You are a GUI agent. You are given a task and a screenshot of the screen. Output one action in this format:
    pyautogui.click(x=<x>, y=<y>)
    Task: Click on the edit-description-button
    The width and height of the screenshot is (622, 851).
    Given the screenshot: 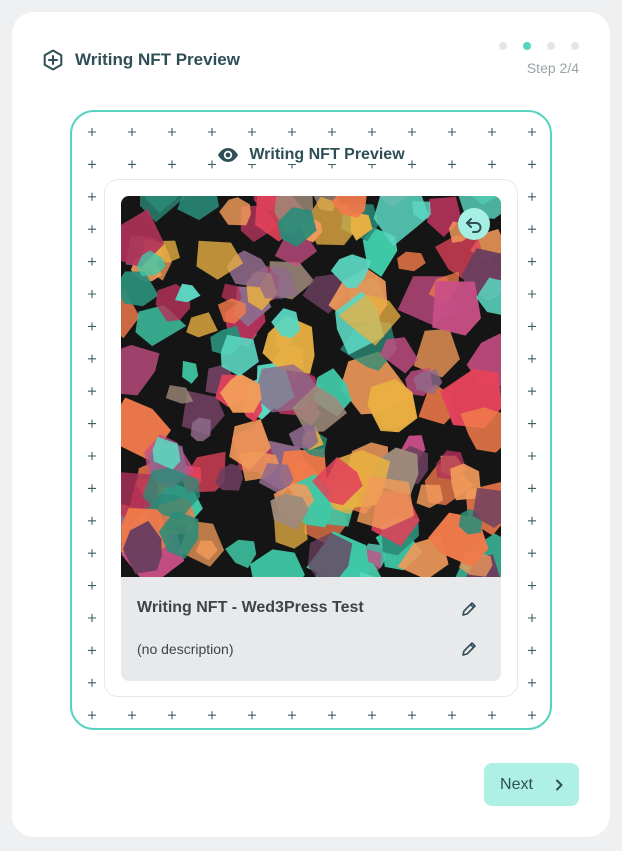 What is the action you would take?
    pyautogui.click(x=469, y=649)
    